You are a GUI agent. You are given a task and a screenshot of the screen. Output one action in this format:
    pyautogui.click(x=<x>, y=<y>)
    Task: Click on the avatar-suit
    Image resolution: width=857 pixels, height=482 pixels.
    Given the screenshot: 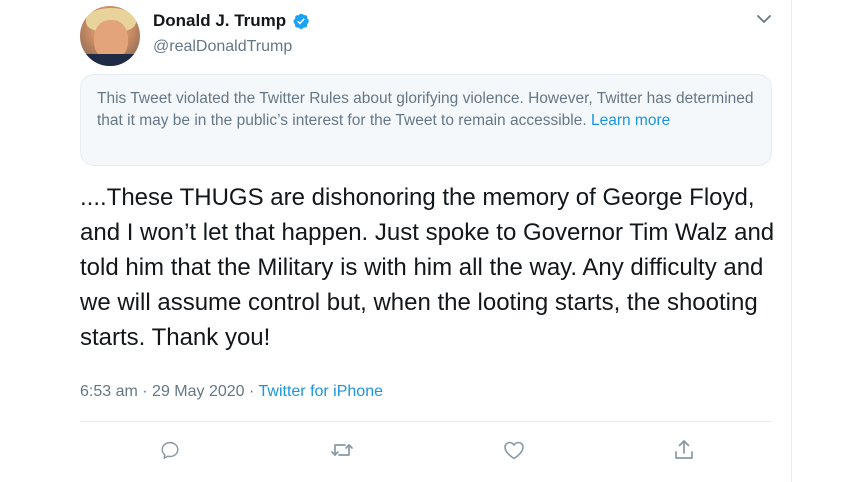 What is the action you would take?
    pyautogui.click(x=110, y=60)
    